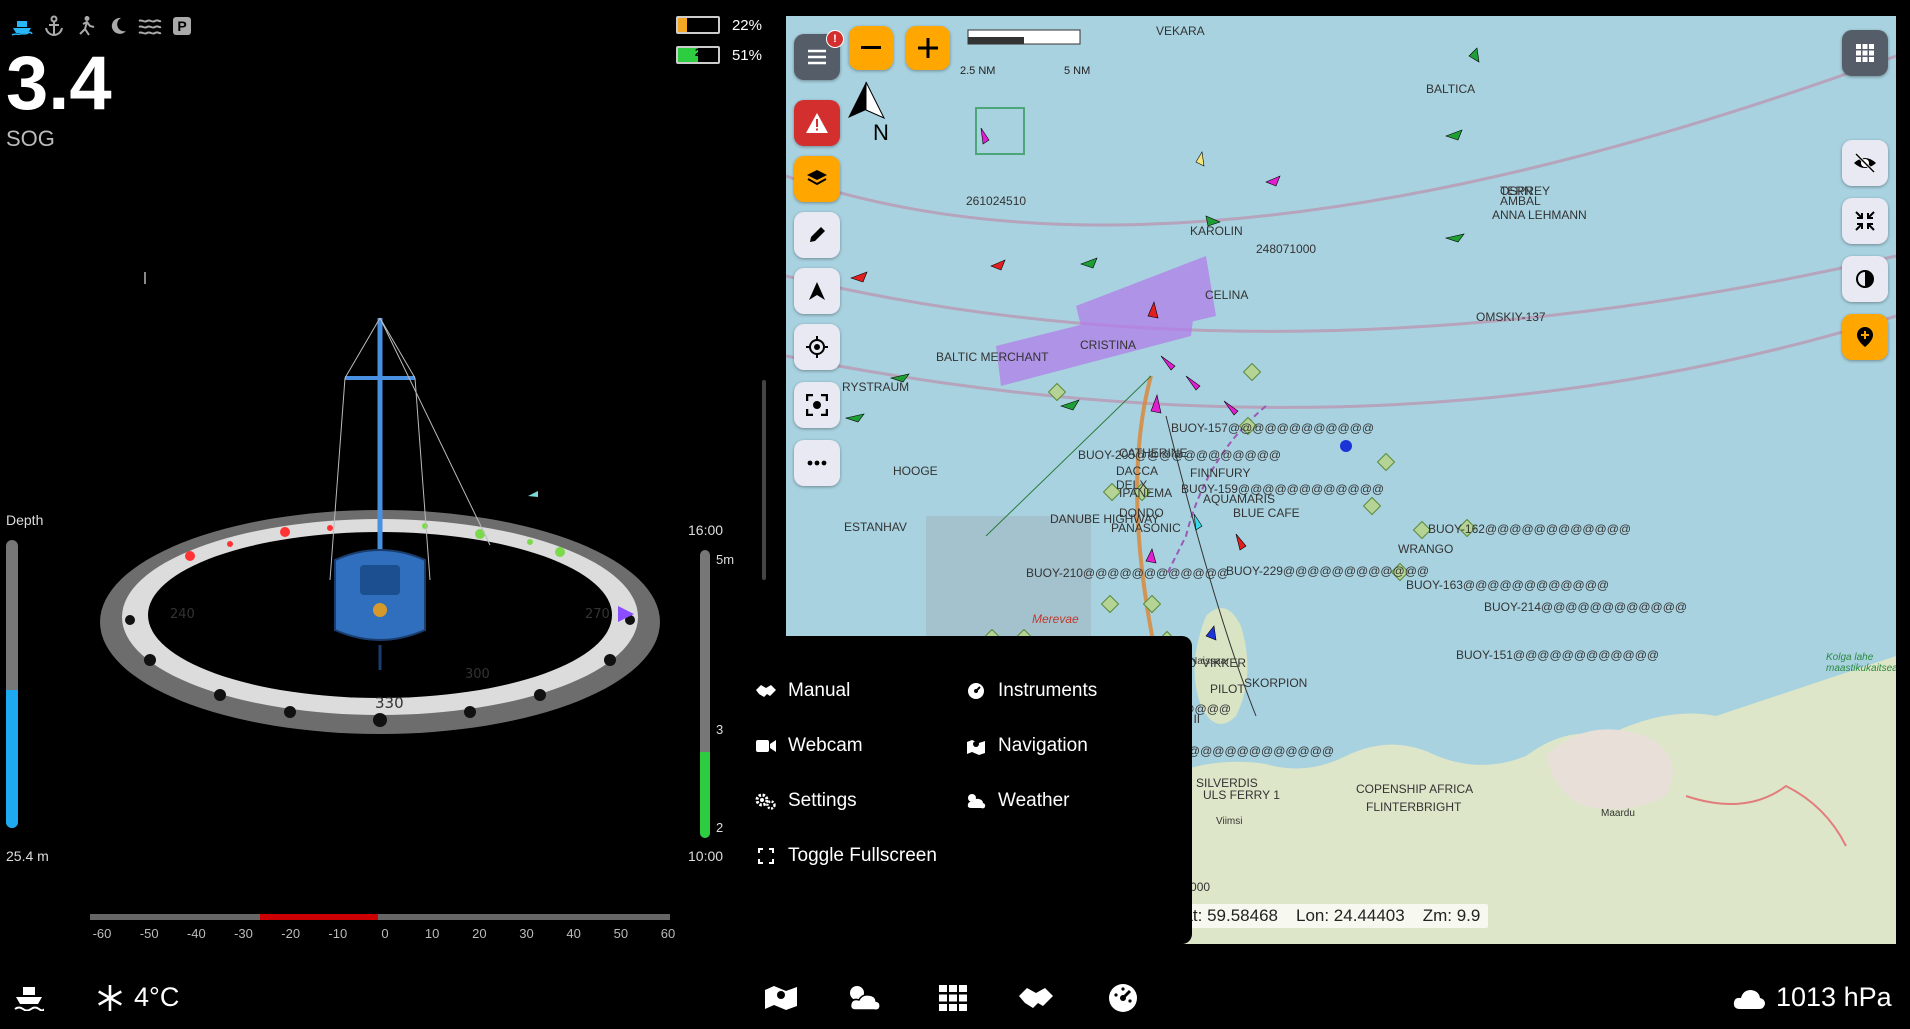 The image size is (1910, 1029). Describe the element at coordinates (706, 856) in the screenshot. I see `history-time-bottom: 10:00` at that location.